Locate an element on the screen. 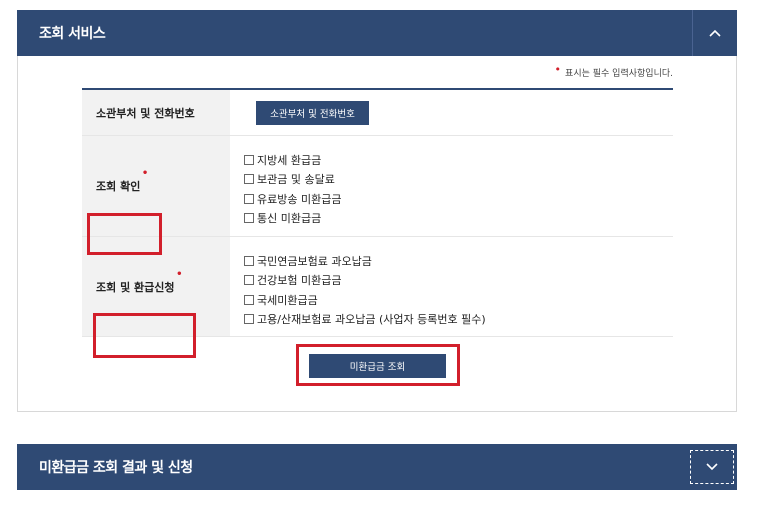 The width and height of the screenshot is (759, 507). result-panel-header: 미환급금 조회 결과 및 신청 is located at coordinates (377, 467).